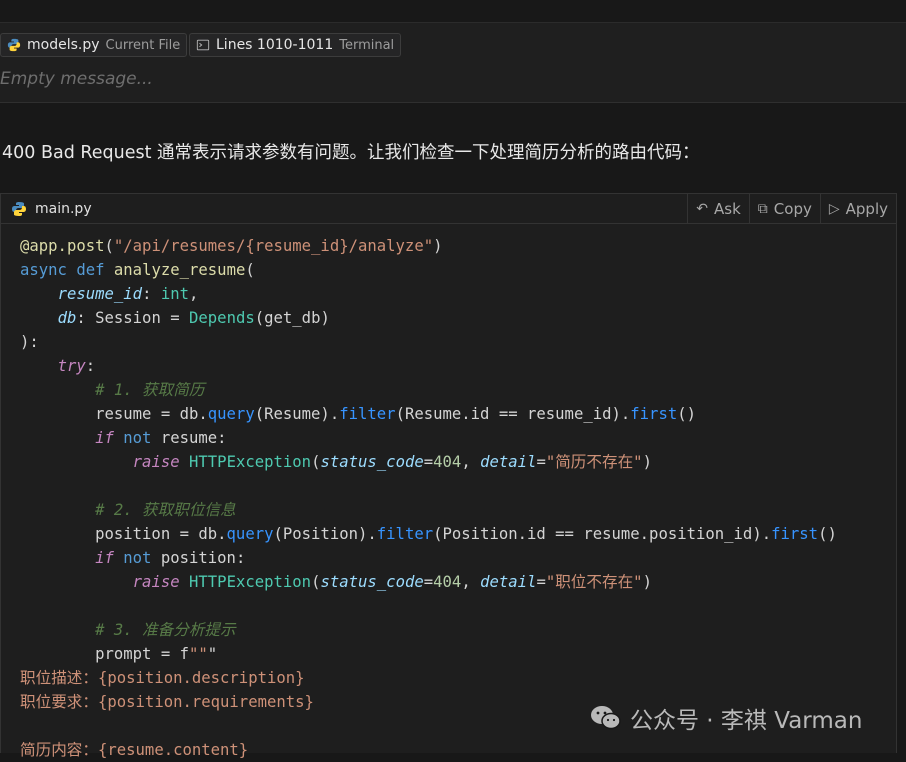 Image resolution: width=906 pixels, height=762 pixels. What do you see at coordinates (727, 208) in the screenshot?
I see `ask-label: Ask` at bounding box center [727, 208].